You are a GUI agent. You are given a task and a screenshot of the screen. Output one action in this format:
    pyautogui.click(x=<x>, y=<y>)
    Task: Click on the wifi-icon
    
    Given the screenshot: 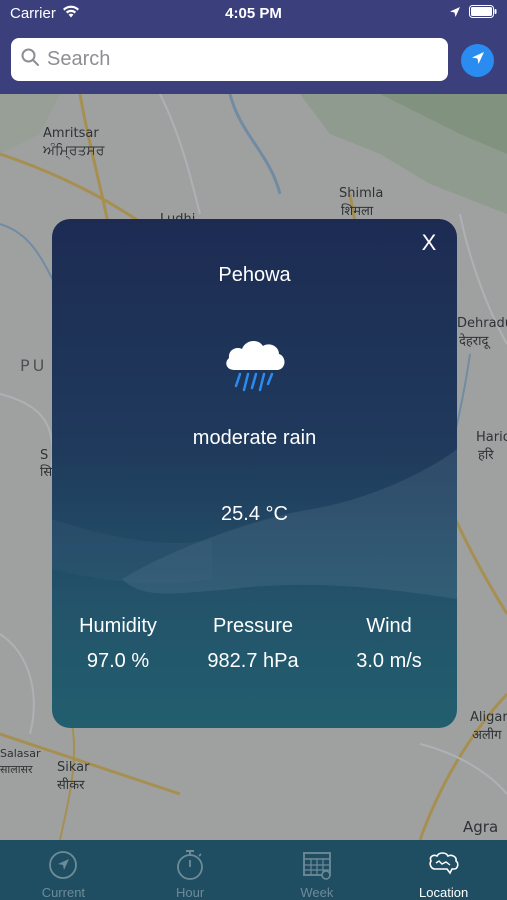 What is the action you would take?
    pyautogui.click(x=71, y=13)
    